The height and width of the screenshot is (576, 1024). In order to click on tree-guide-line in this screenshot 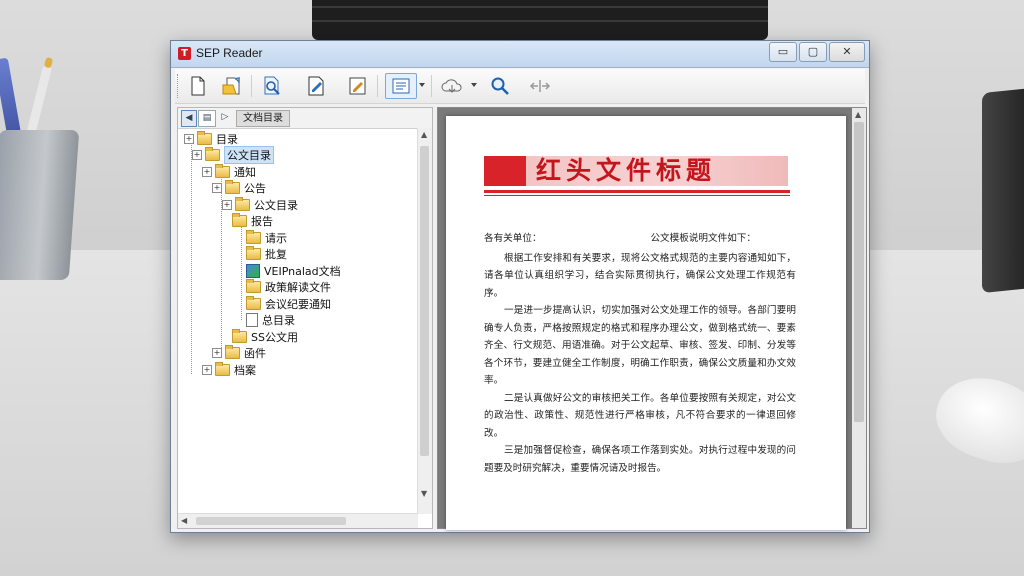, I will do `click(191, 258)`.